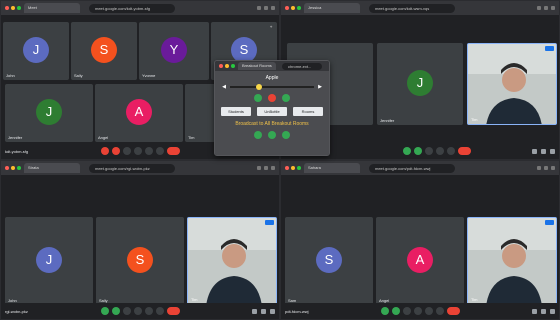 This screenshot has height=320, width=560. Describe the element at coordinates (259, 87) in the screenshot. I see `slider-thumb` at that location.